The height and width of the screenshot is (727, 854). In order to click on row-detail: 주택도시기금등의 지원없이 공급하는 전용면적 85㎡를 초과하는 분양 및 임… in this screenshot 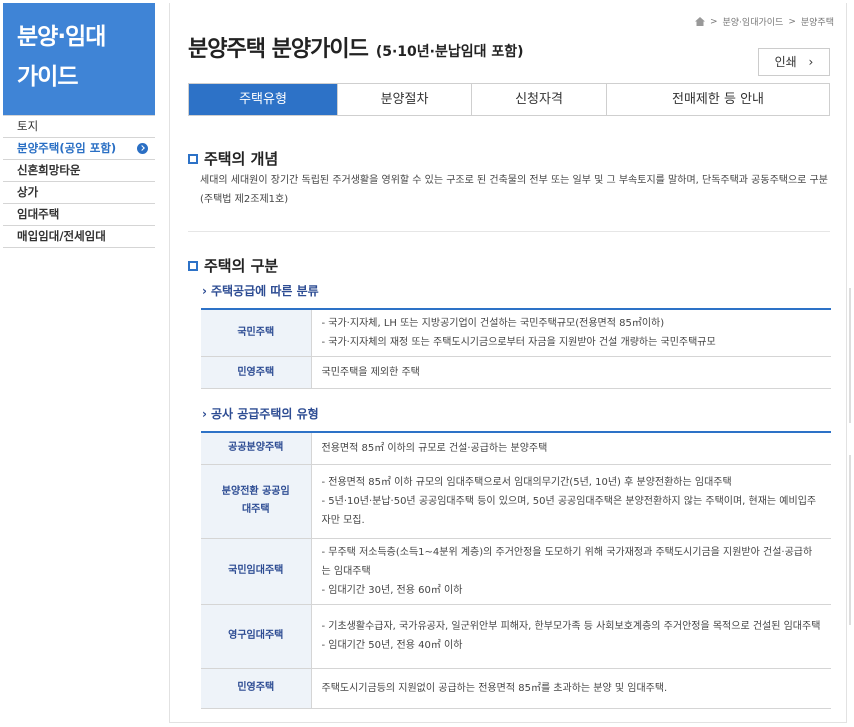, I will do `click(571, 688)`.